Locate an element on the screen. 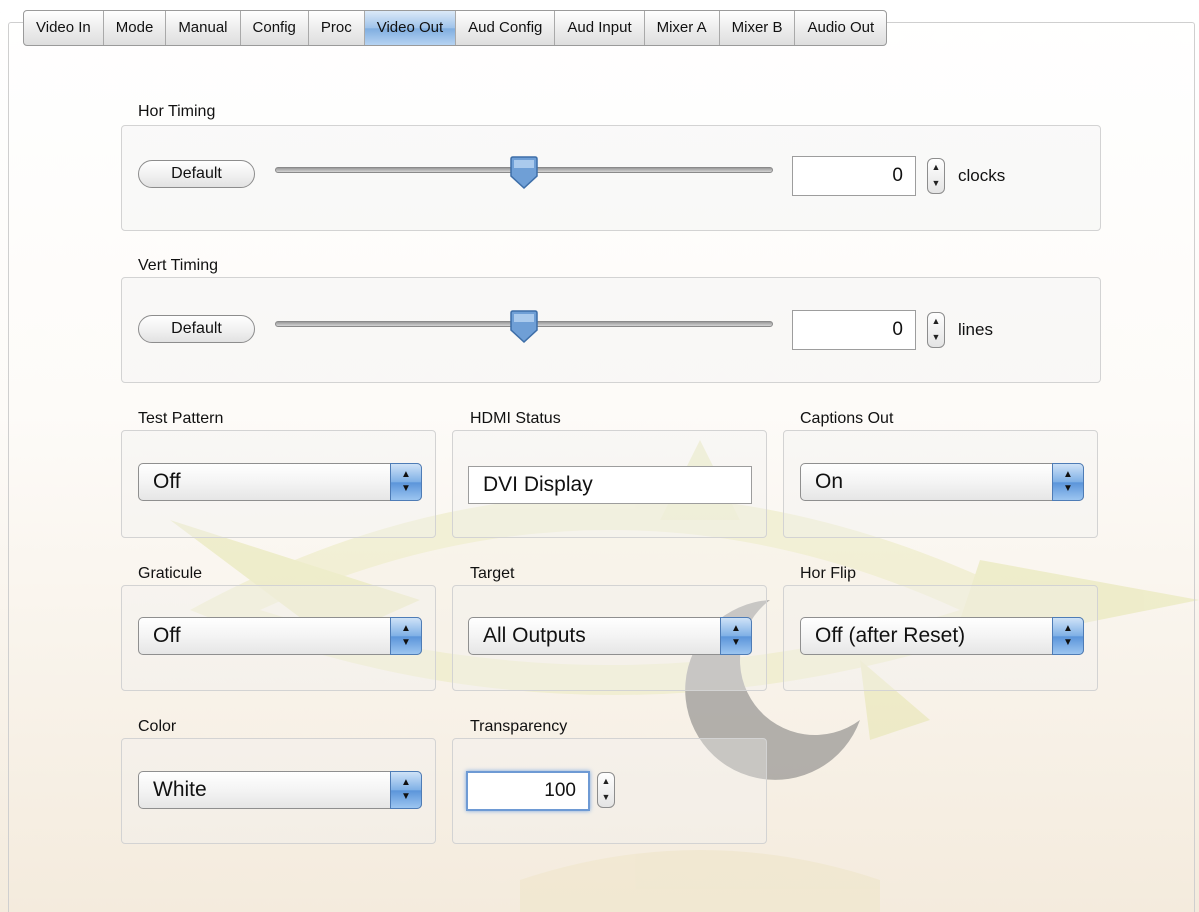 The height and width of the screenshot is (912, 1199). hdmi-status-label: HDMI Status is located at coordinates (515, 418).